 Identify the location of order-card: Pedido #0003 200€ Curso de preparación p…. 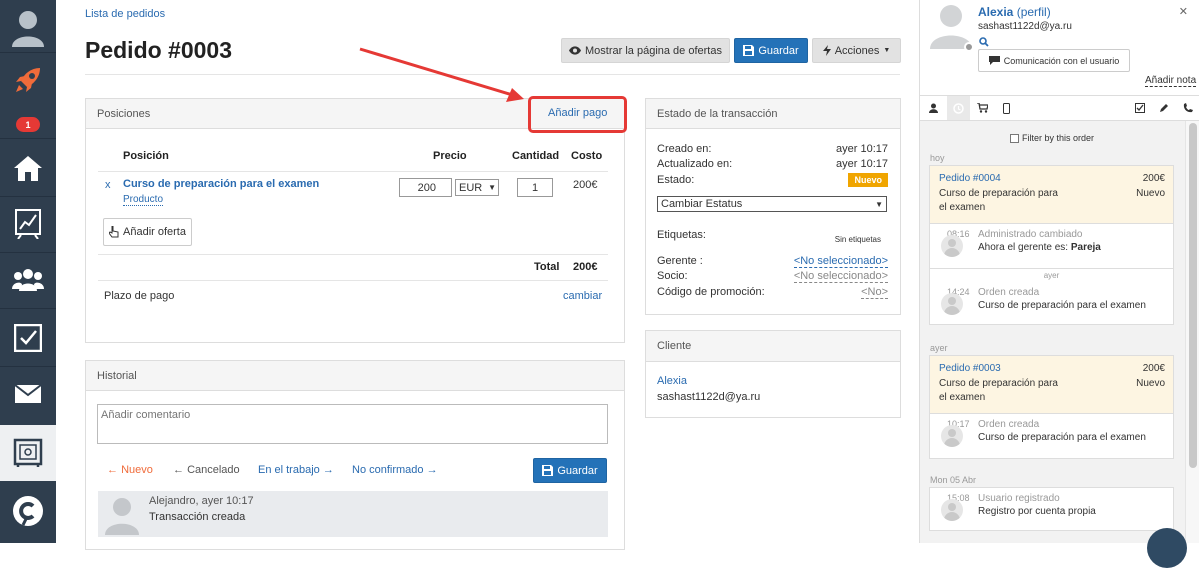
(1051, 407).